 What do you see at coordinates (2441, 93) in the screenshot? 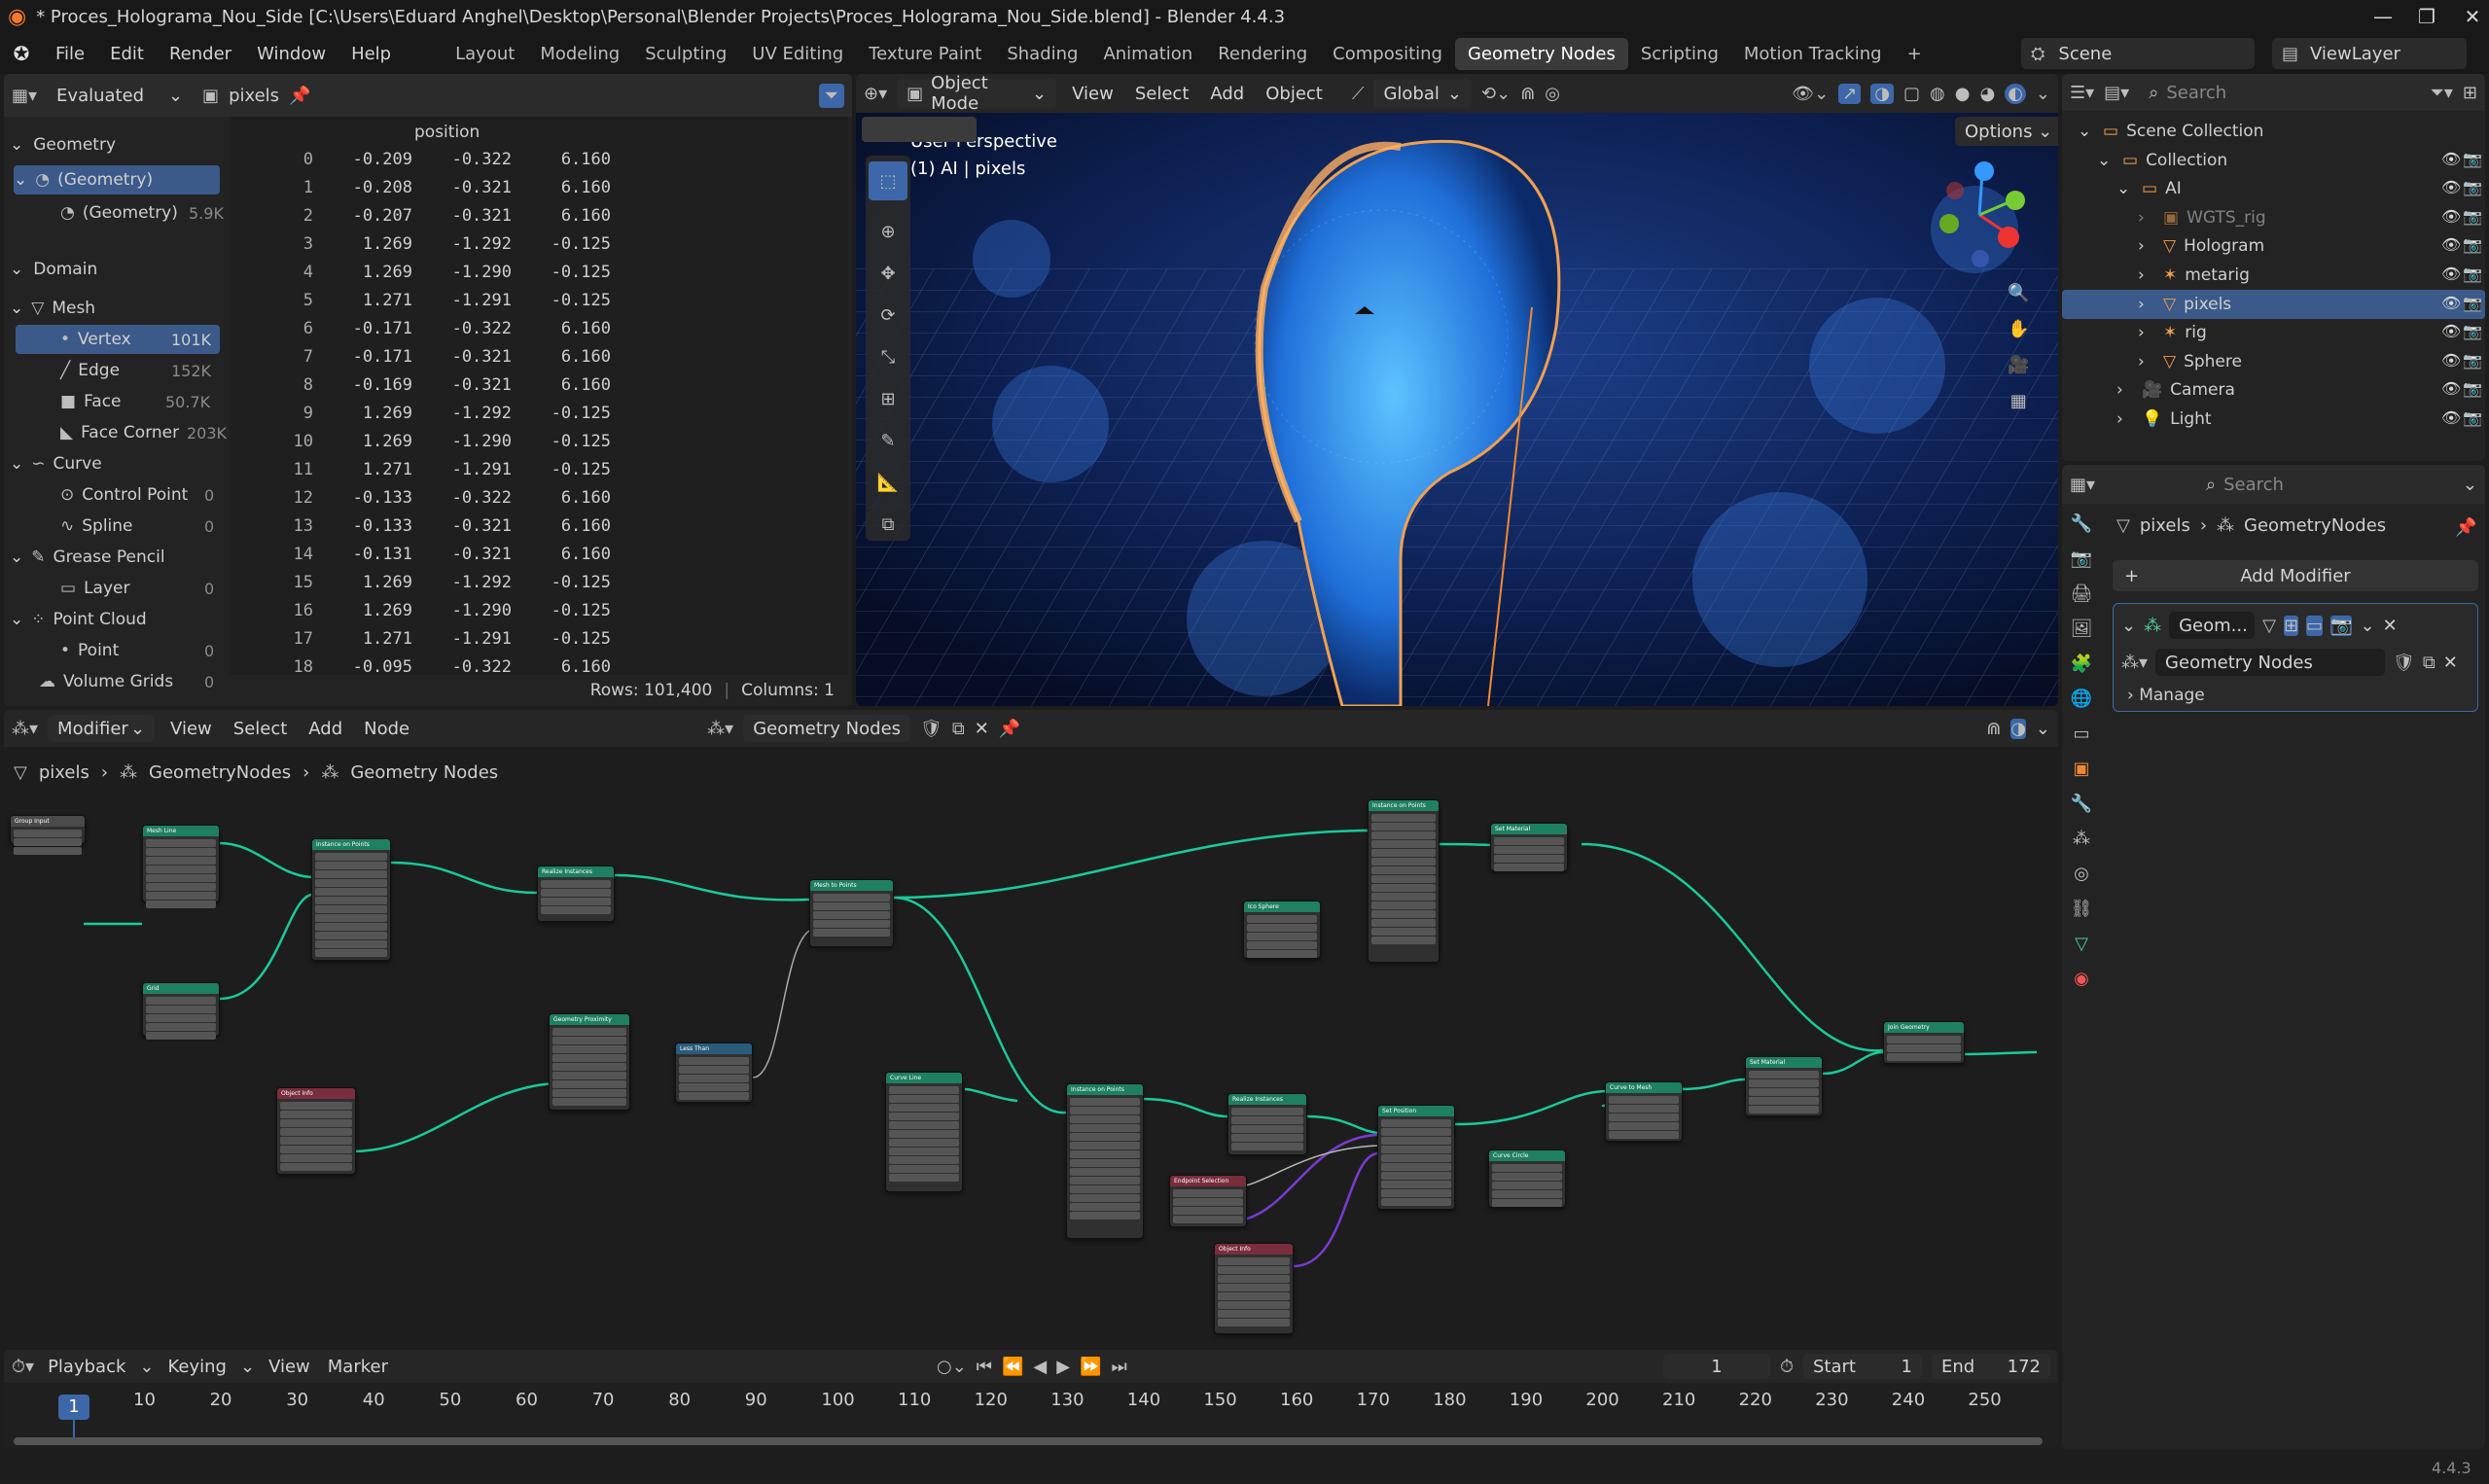
I see `filter-icon: ⏷▾` at bounding box center [2441, 93].